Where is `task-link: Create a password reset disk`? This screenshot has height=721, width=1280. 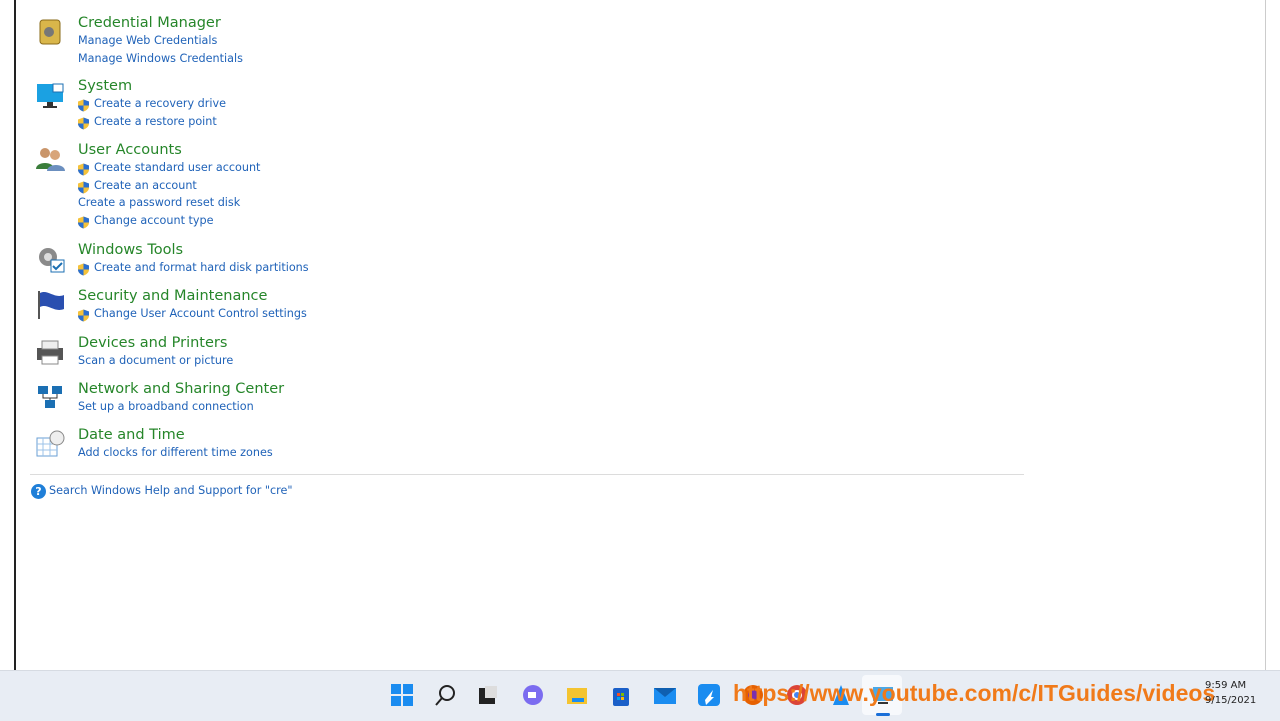 task-link: Create a password reset disk is located at coordinates (159, 203).